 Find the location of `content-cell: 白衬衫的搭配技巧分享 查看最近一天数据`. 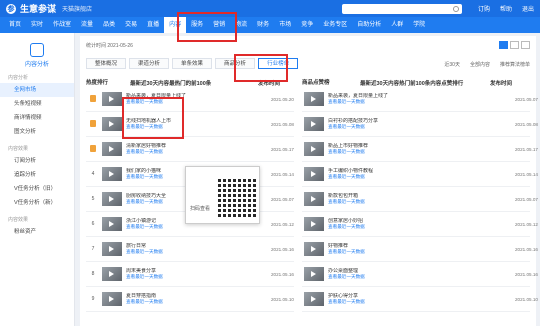

content-cell: 白衬衫的搭配技巧分享 查看最近一天数据 is located at coordinates (370, 124).